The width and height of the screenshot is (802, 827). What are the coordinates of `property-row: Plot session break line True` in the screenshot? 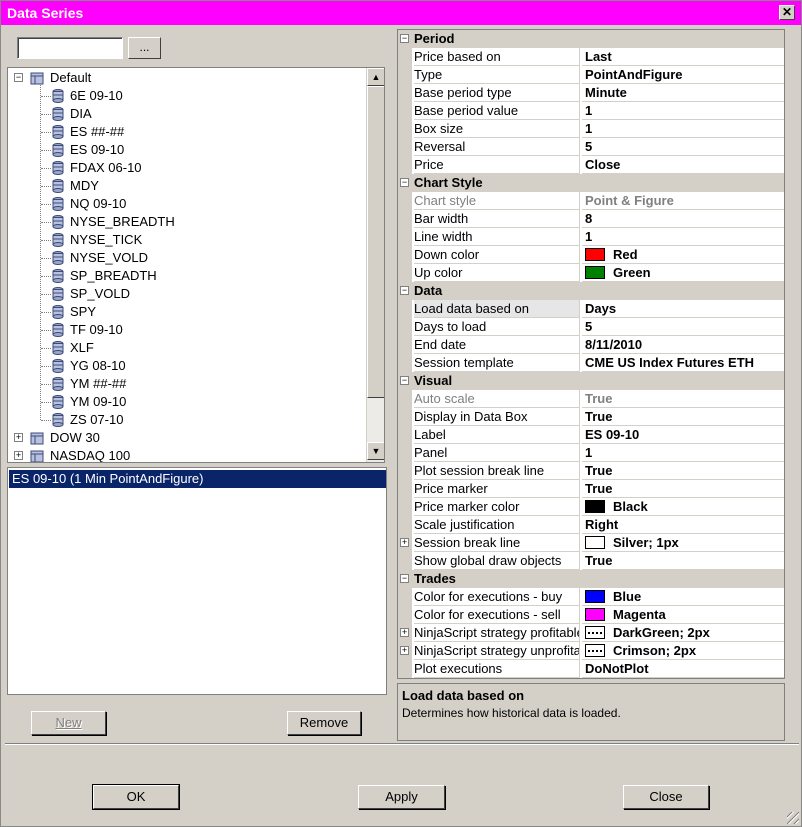 It's located at (591, 471).